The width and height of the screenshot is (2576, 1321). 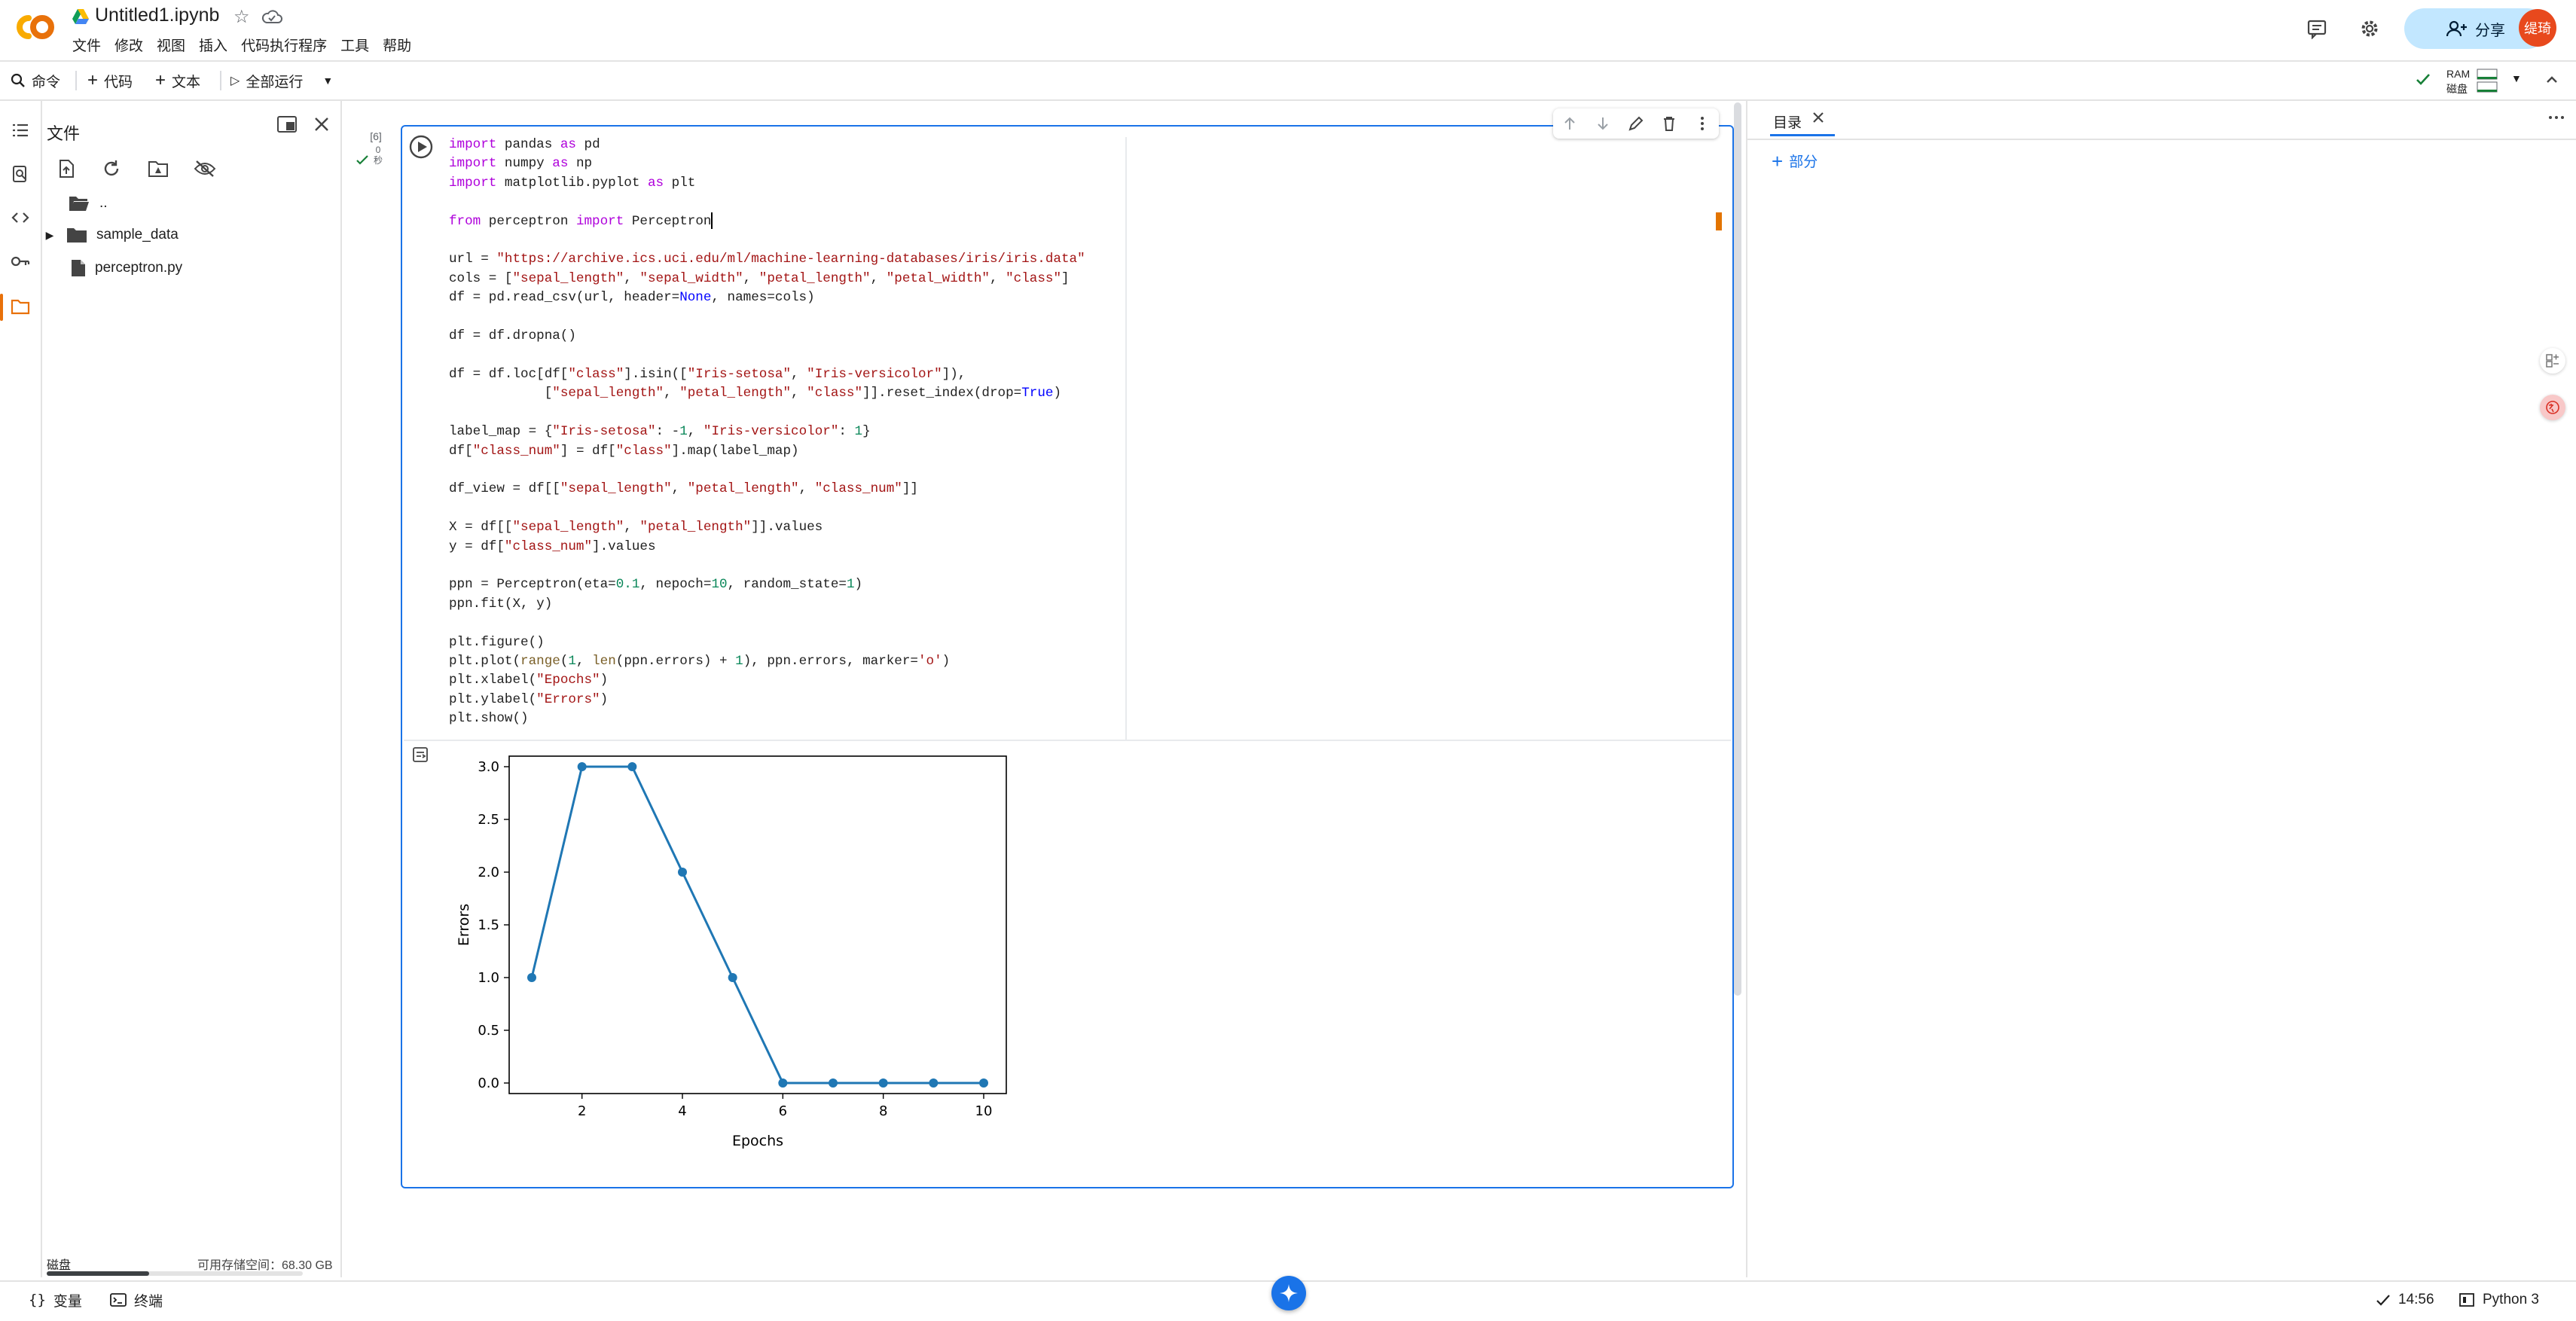 What do you see at coordinates (1738, 549) in the screenshot?
I see `notebook-scrollbar` at bounding box center [1738, 549].